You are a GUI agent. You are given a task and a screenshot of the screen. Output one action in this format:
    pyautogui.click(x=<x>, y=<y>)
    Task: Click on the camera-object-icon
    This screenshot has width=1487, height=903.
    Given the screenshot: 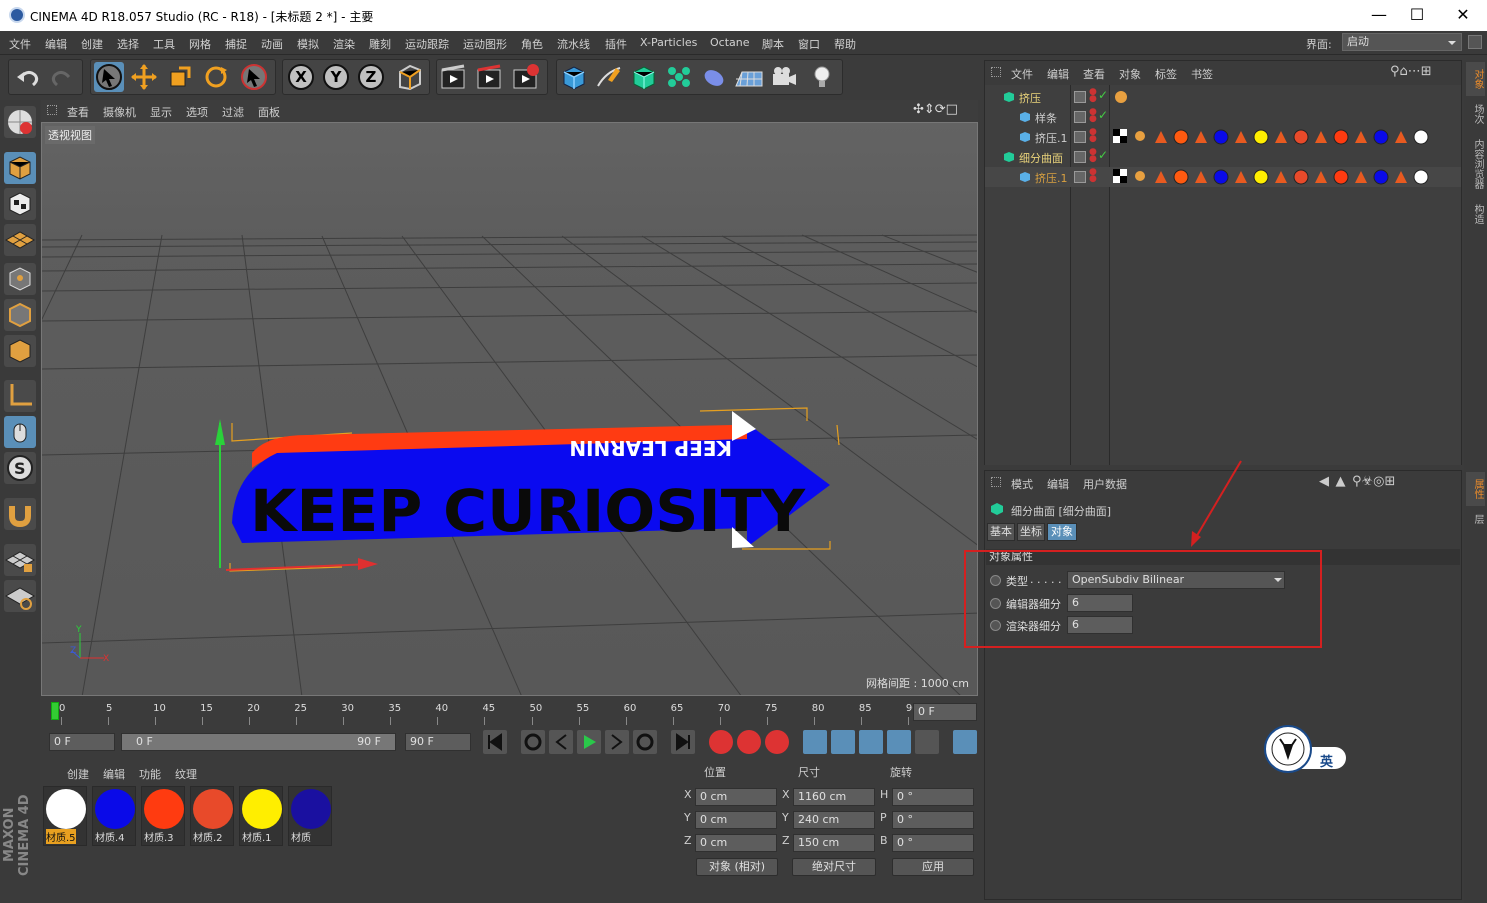 What is the action you would take?
    pyautogui.click(x=784, y=77)
    